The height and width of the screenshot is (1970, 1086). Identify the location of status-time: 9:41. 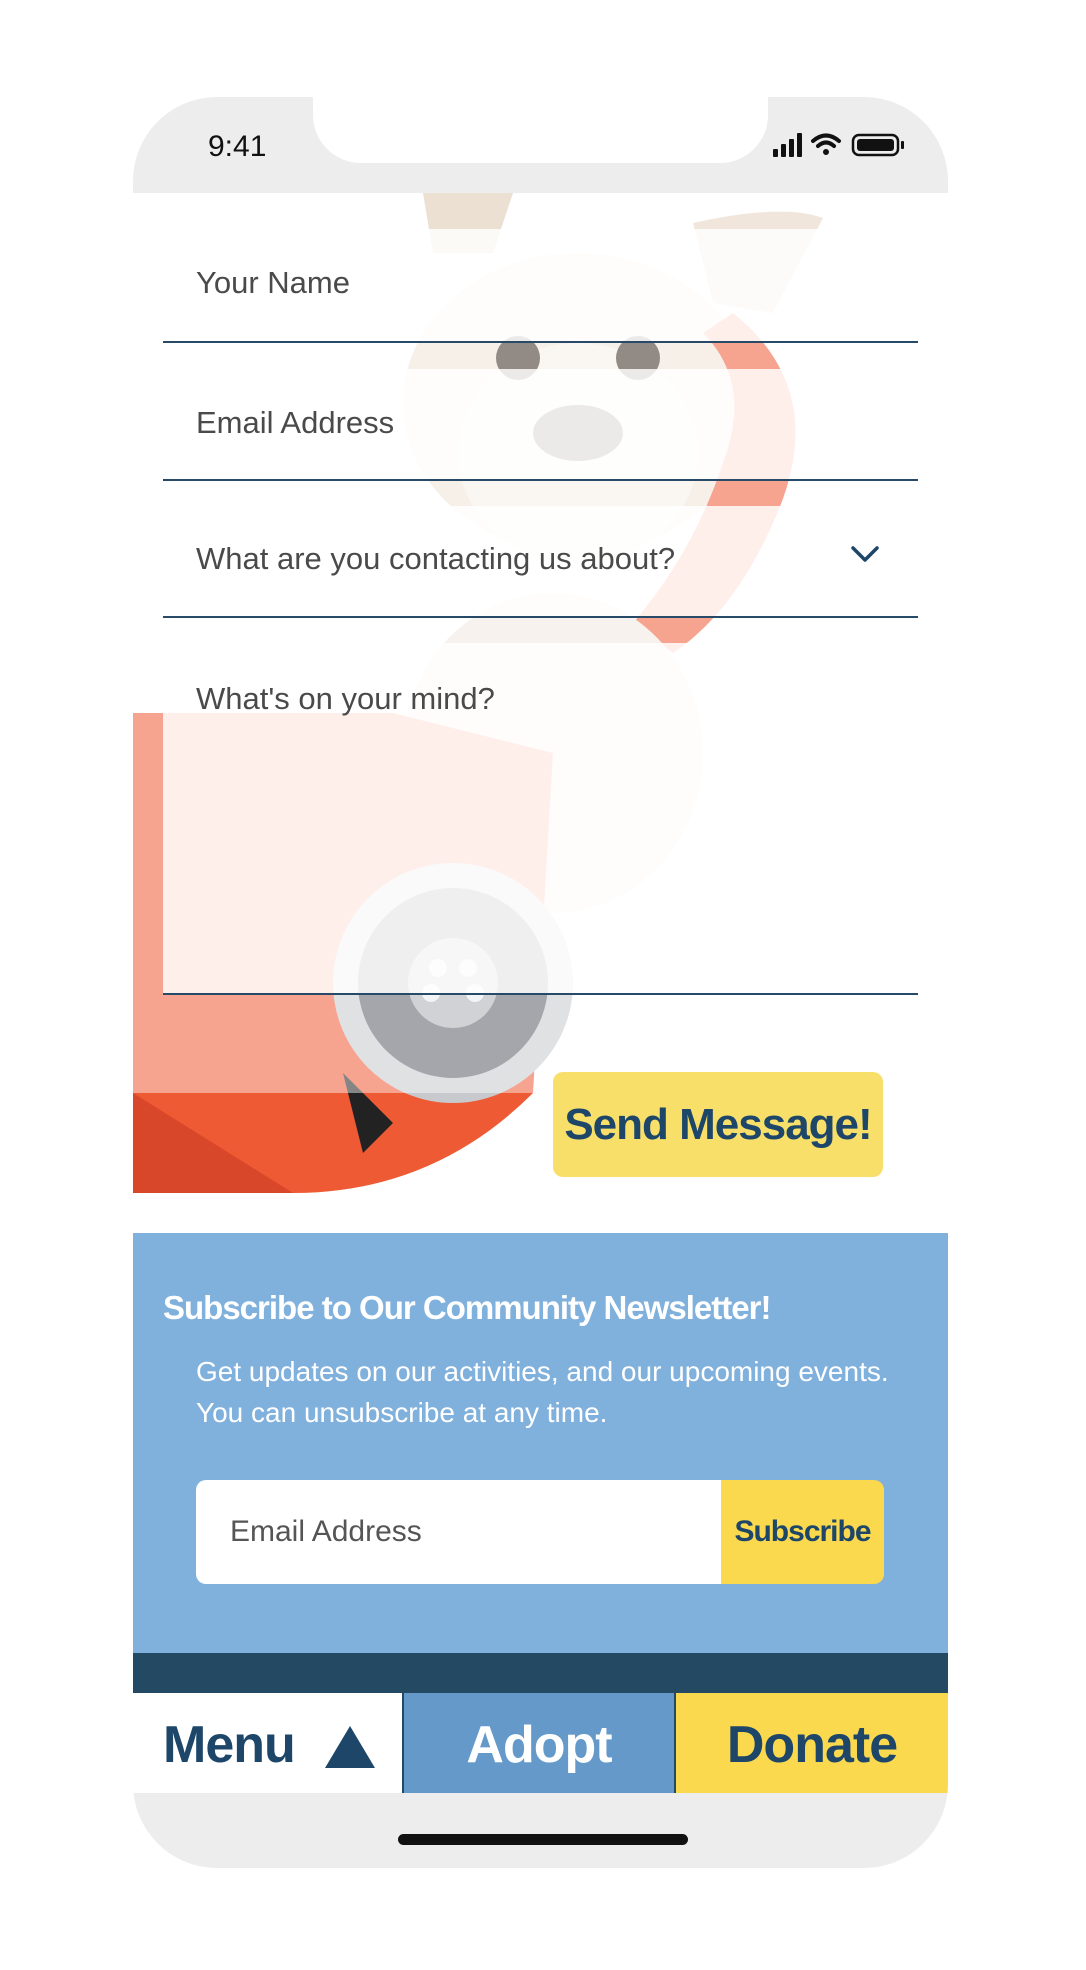
(237, 146).